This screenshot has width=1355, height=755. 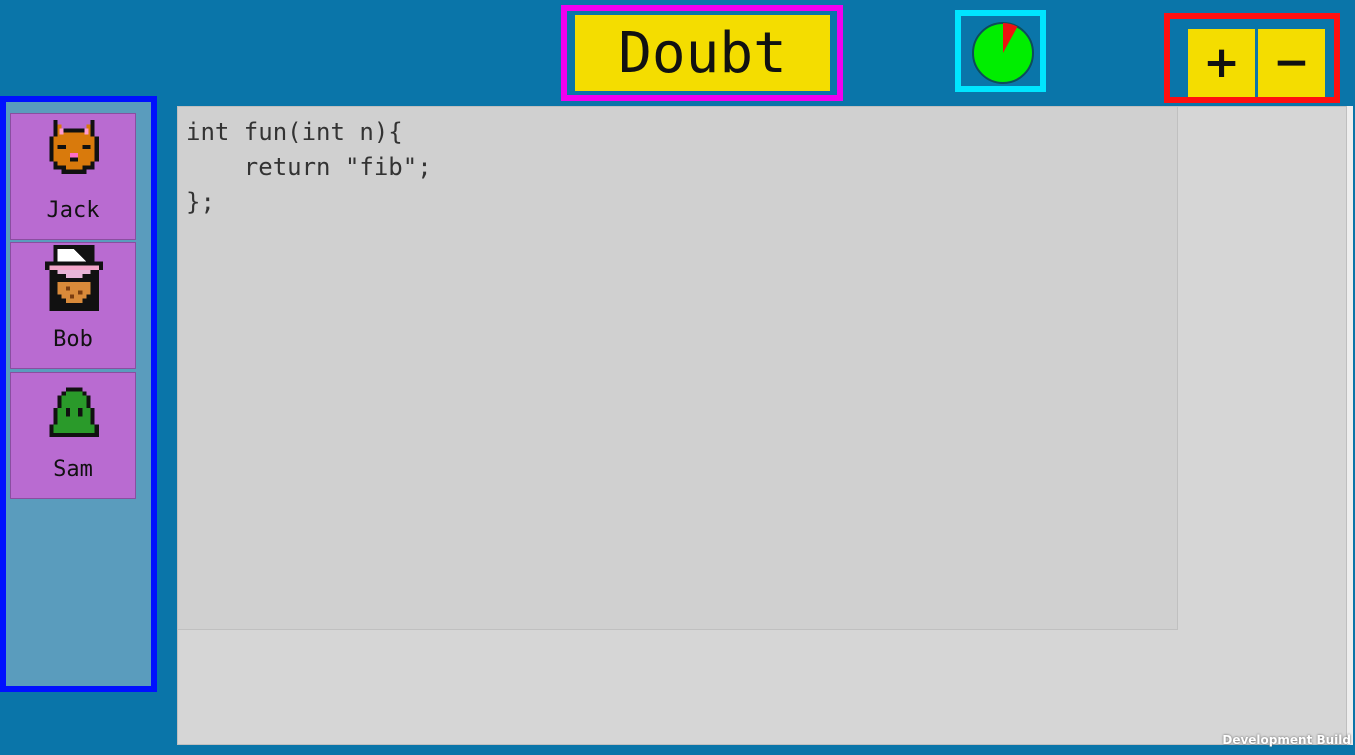 I want to click on development-build-label: Development Build, so click(x=1286, y=740).